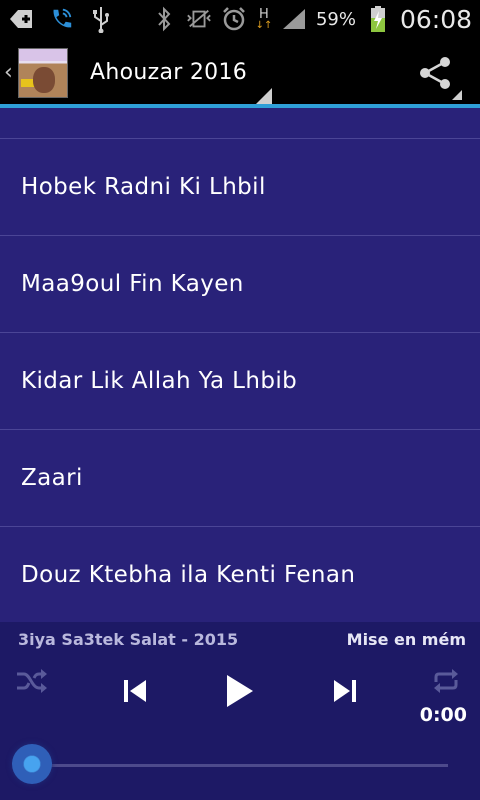  I want to click on overflow-indicator-icon, so click(457, 95).